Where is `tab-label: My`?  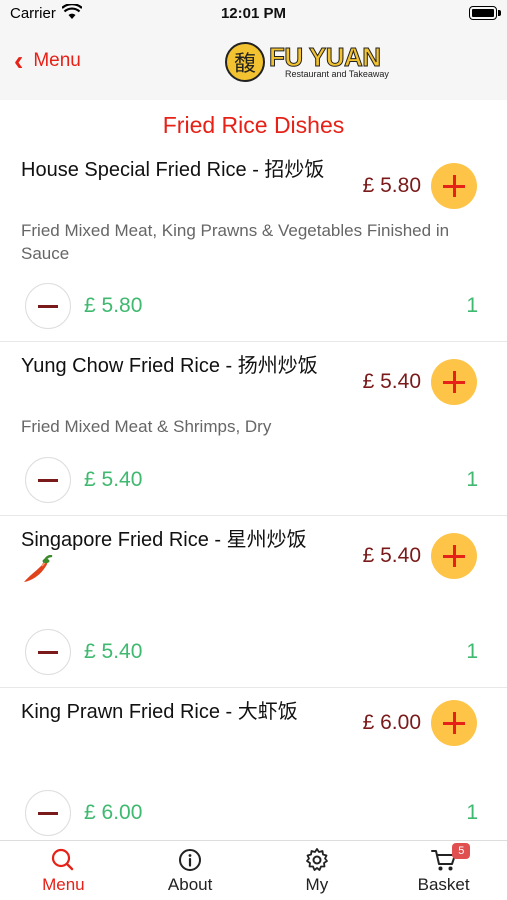
tab-label: My is located at coordinates (317, 884).